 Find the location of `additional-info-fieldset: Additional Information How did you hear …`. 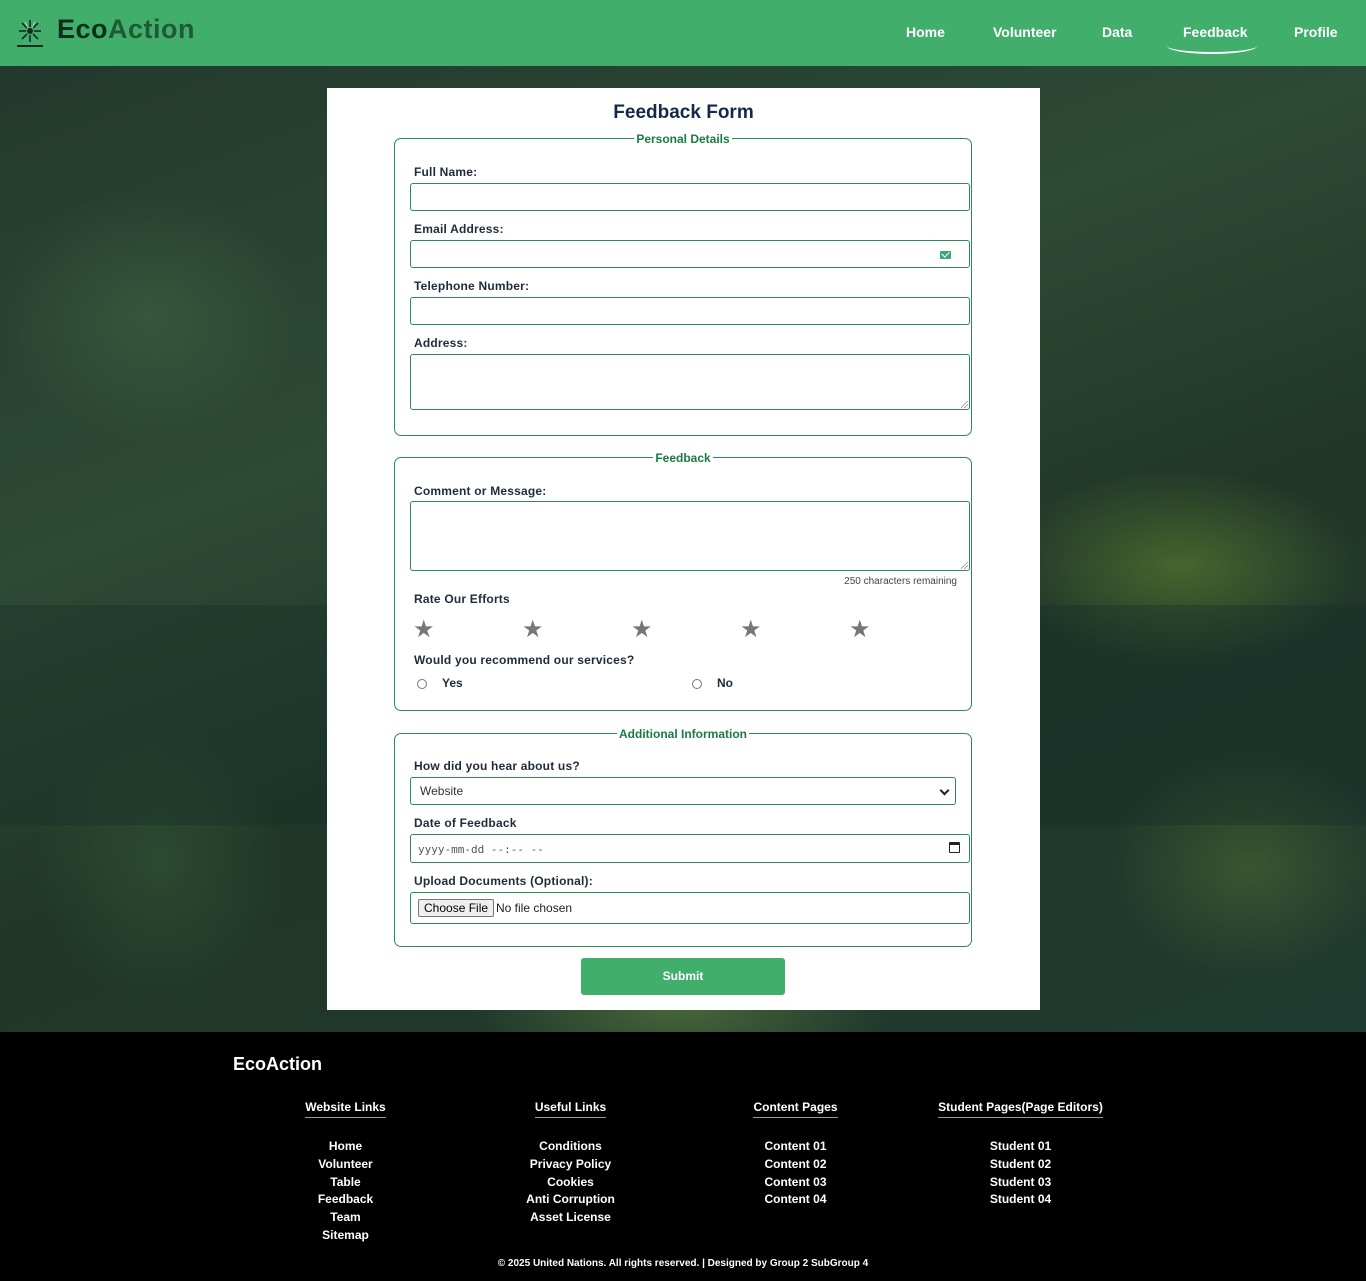

additional-info-fieldset: Additional Information How did you hear … is located at coordinates (683, 837).